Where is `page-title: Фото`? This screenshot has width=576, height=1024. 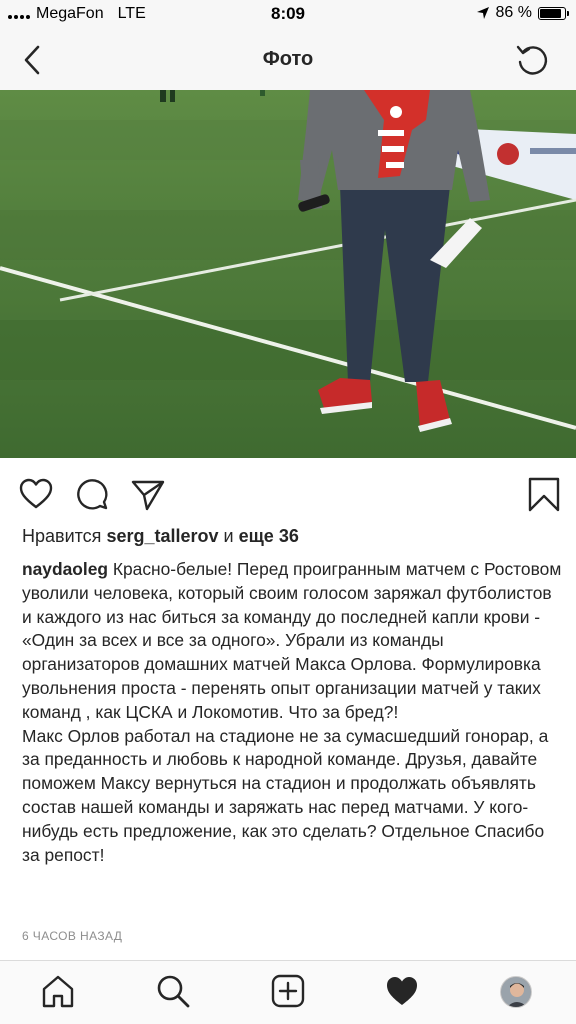
page-title: Фото is located at coordinates (288, 59).